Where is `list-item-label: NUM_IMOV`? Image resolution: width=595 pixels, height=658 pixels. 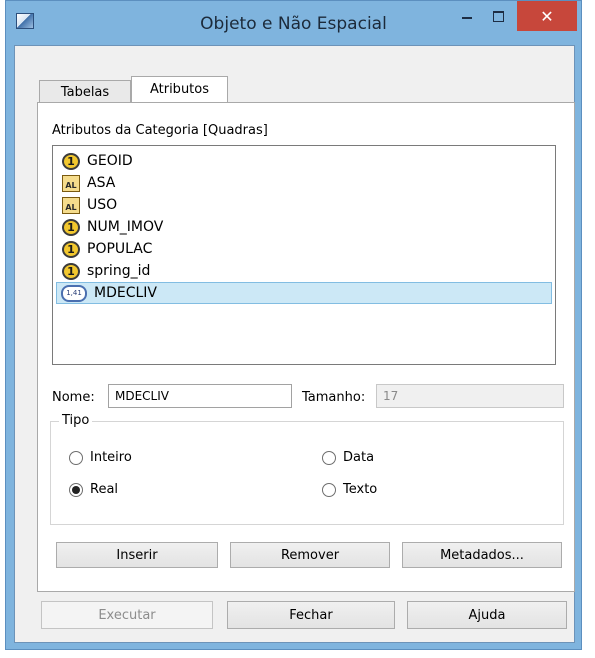 list-item-label: NUM_IMOV is located at coordinates (125, 227).